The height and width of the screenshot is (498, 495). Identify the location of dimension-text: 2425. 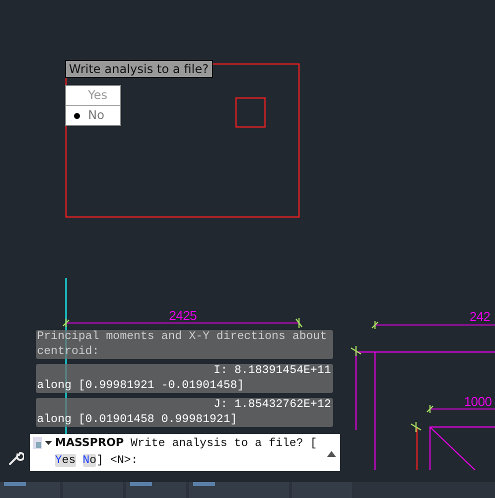
(183, 315).